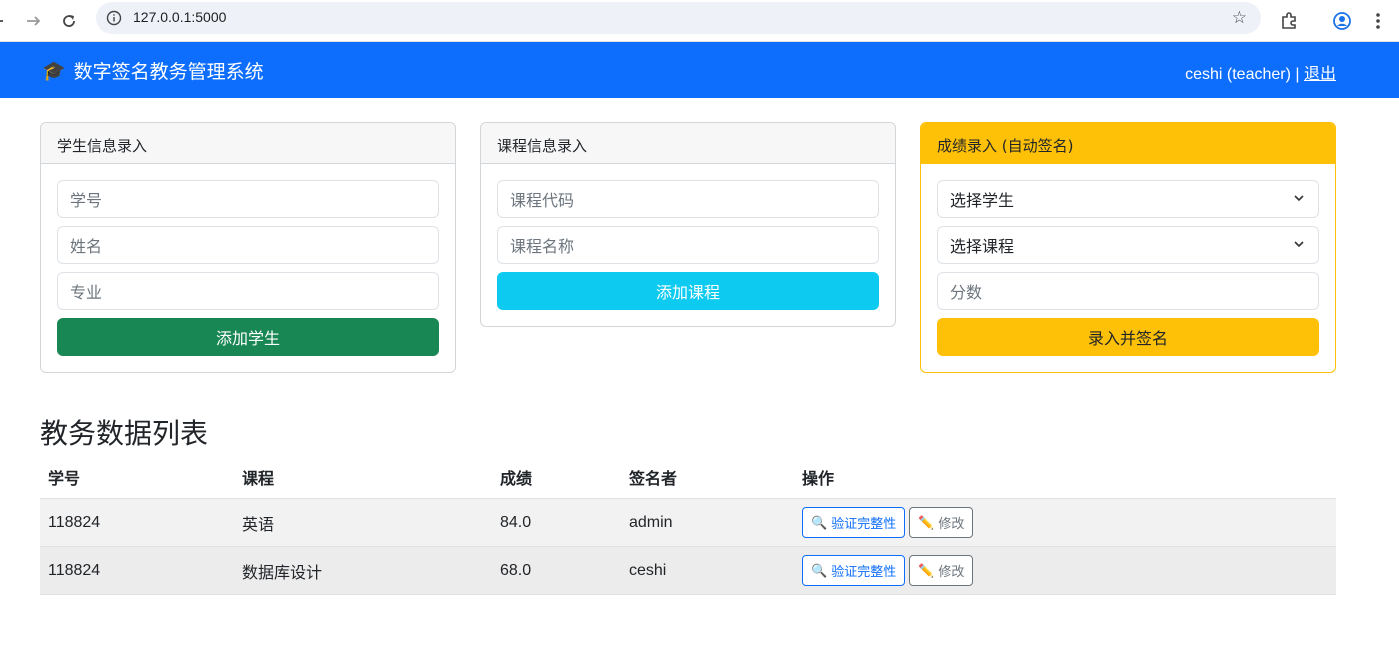 This screenshot has height=672, width=1399. Describe the element at coordinates (1128, 199) in the screenshot. I see `student-select: 选择学生` at that location.